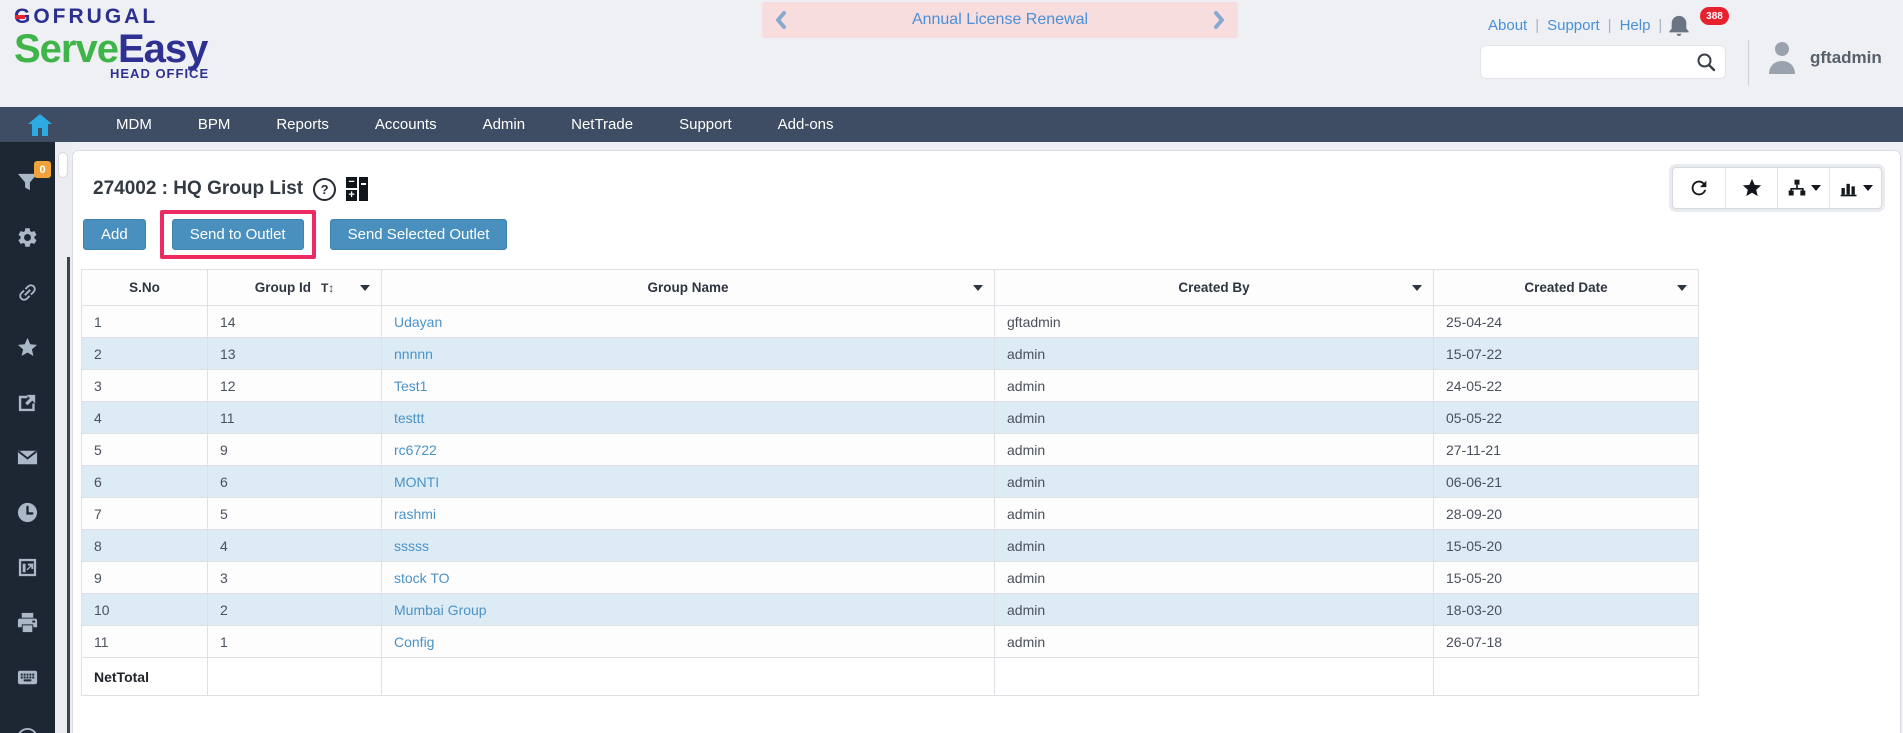 The width and height of the screenshot is (1903, 733). What do you see at coordinates (890, 321) in the screenshot?
I see `table-row: 1 14 Udayan gftadmin 25-04-24` at bounding box center [890, 321].